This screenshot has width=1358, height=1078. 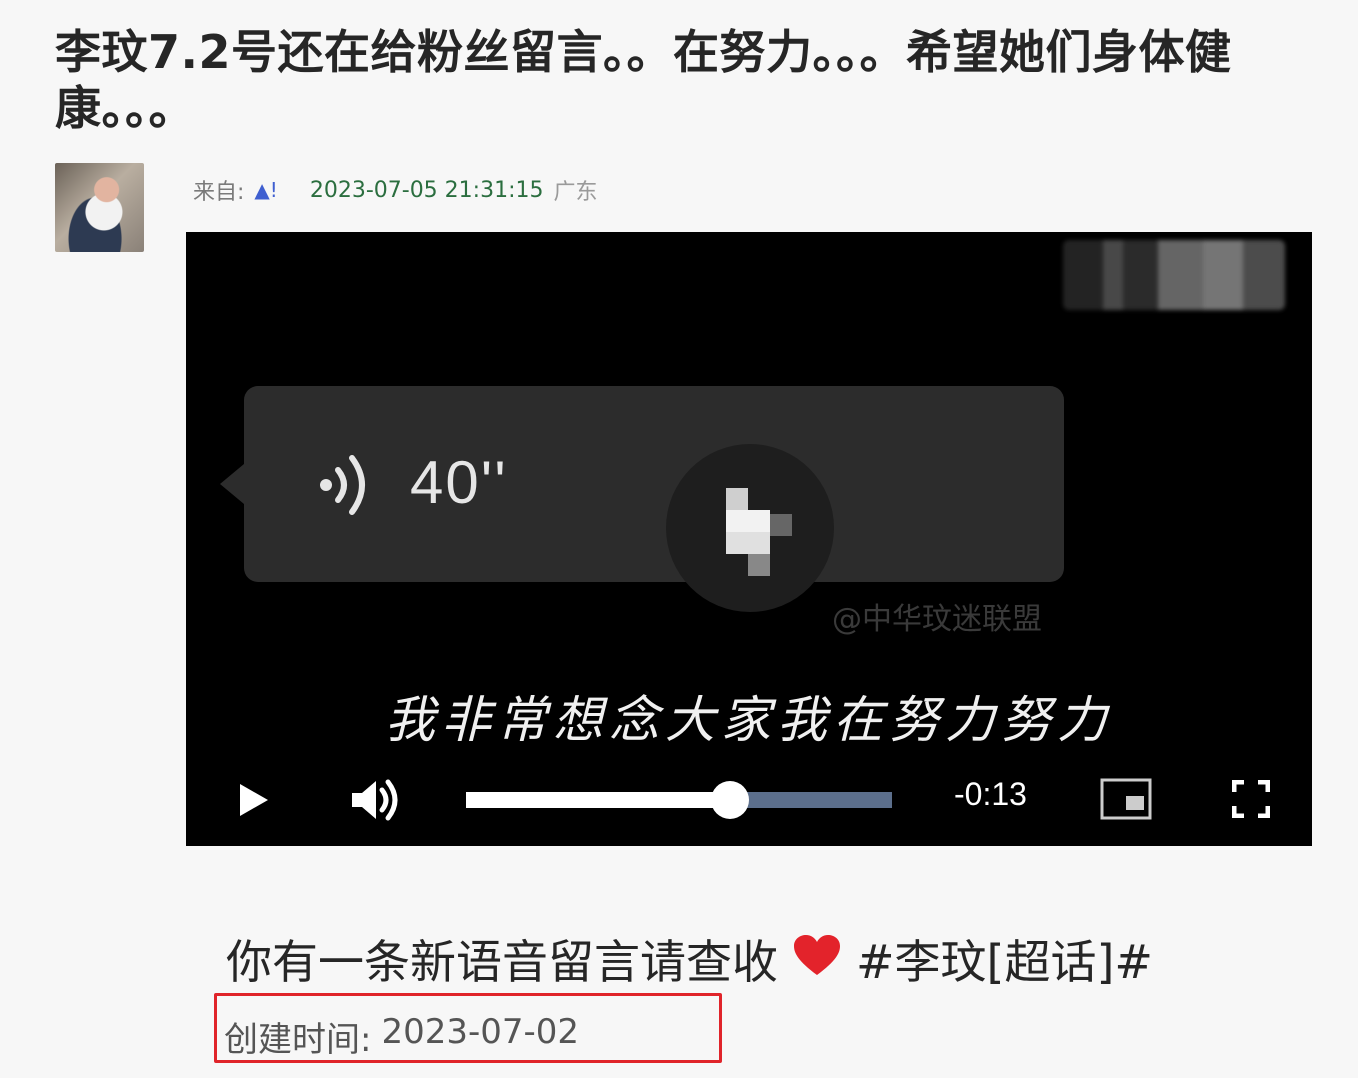 What do you see at coordinates (375, 800) in the screenshot?
I see `volume-icon` at bounding box center [375, 800].